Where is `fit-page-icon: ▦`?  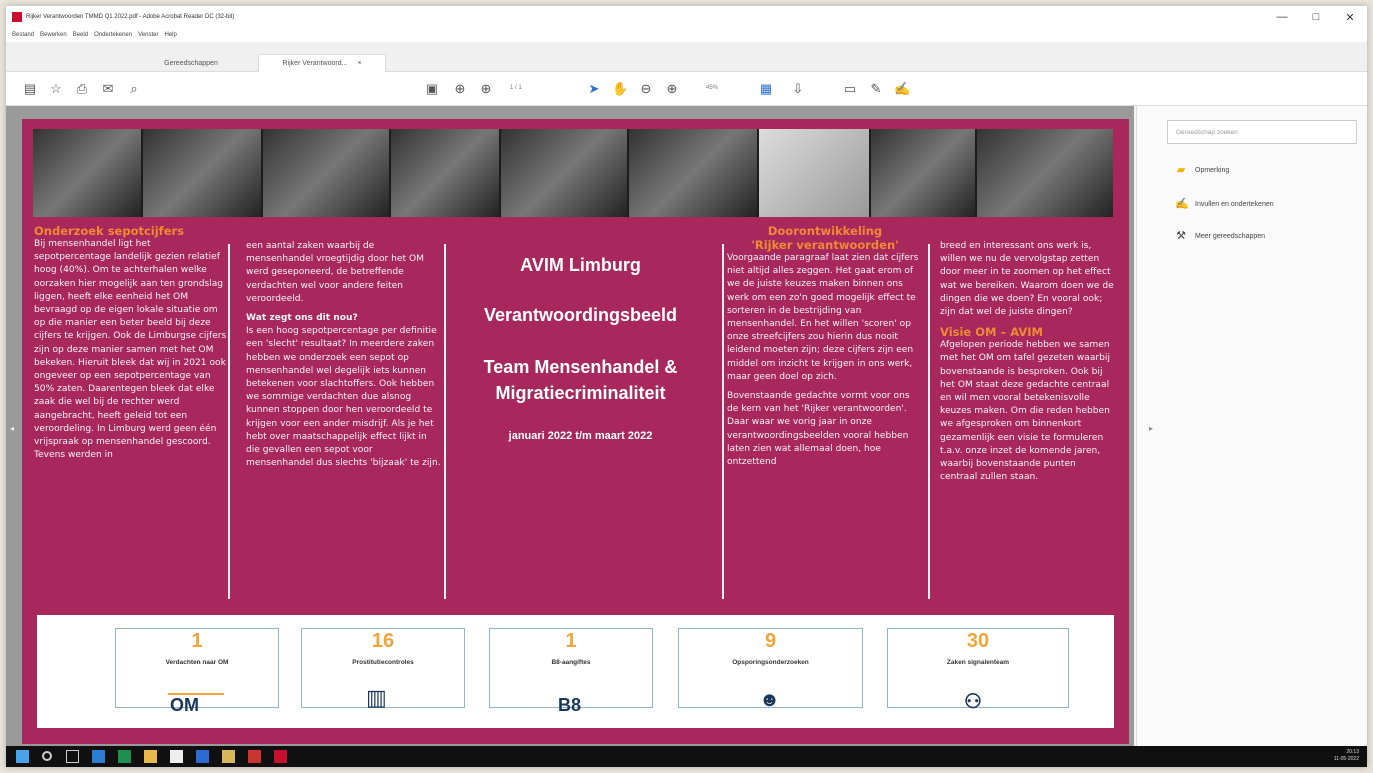 fit-page-icon: ▦ is located at coordinates (766, 89).